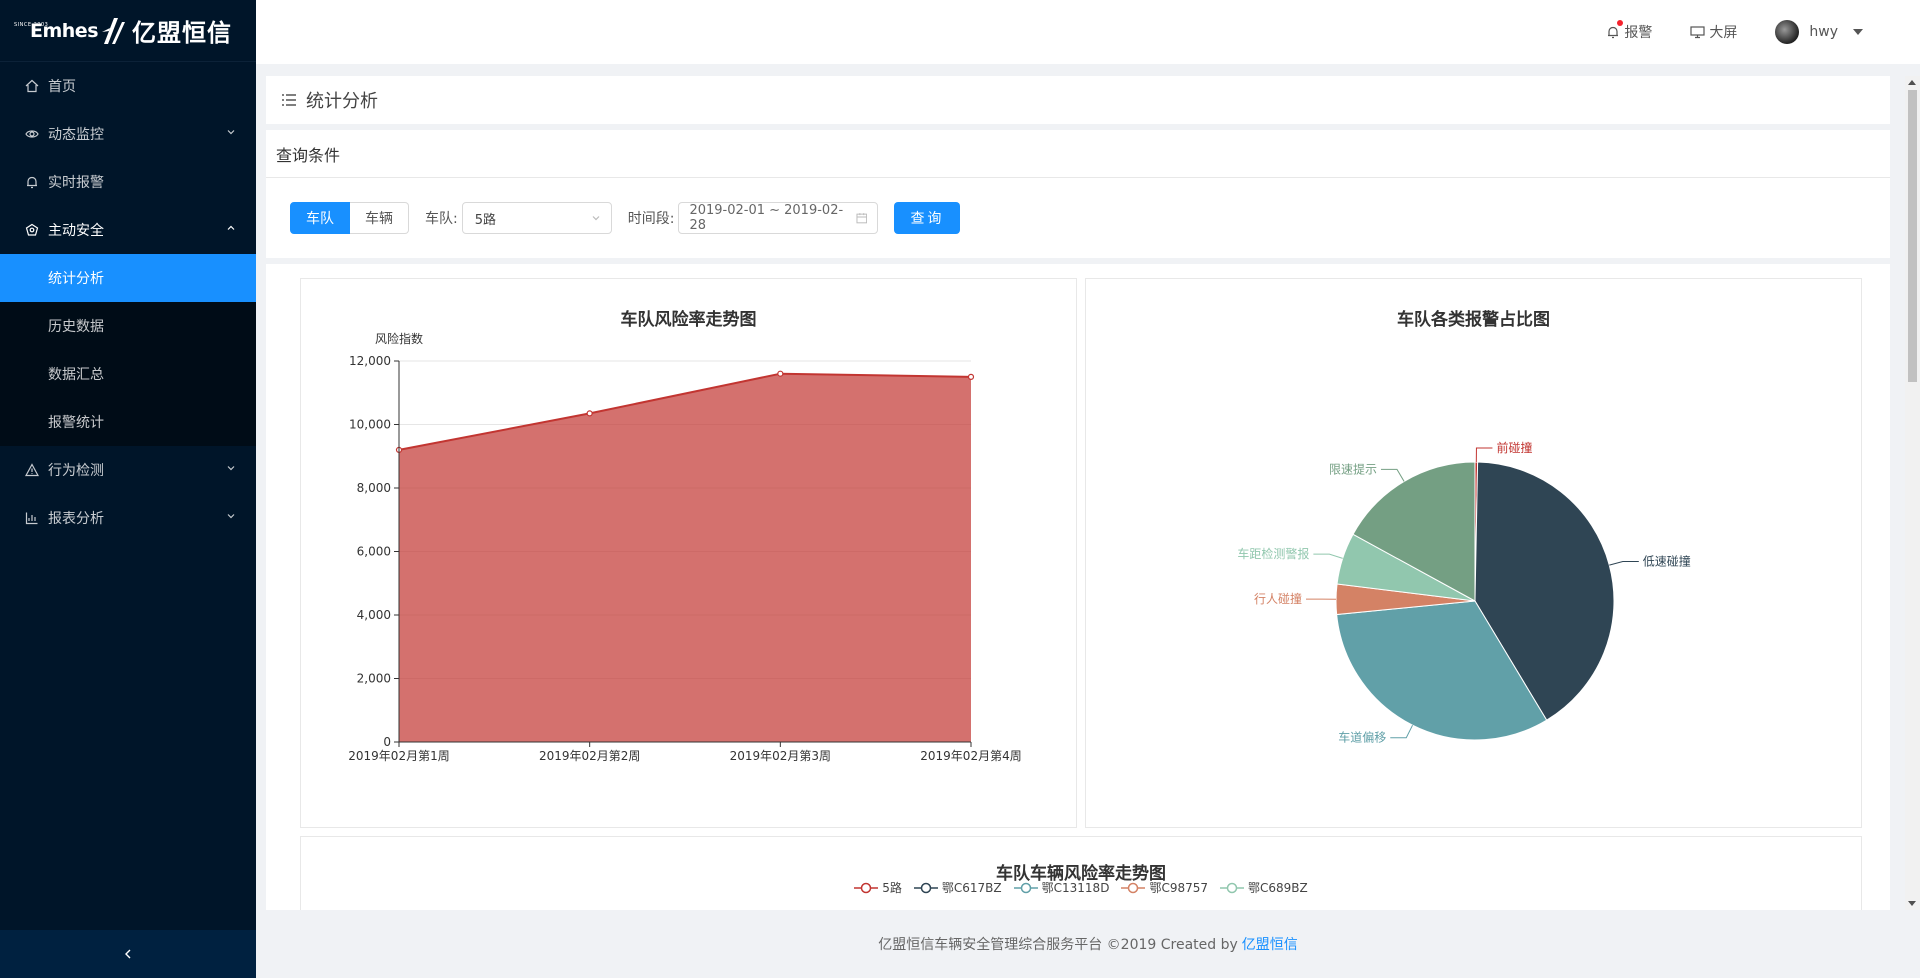 This screenshot has width=1920, height=978. Describe the element at coordinates (1264, 887) in the screenshot. I see `legend-item: 鄂C689BZ` at that location.